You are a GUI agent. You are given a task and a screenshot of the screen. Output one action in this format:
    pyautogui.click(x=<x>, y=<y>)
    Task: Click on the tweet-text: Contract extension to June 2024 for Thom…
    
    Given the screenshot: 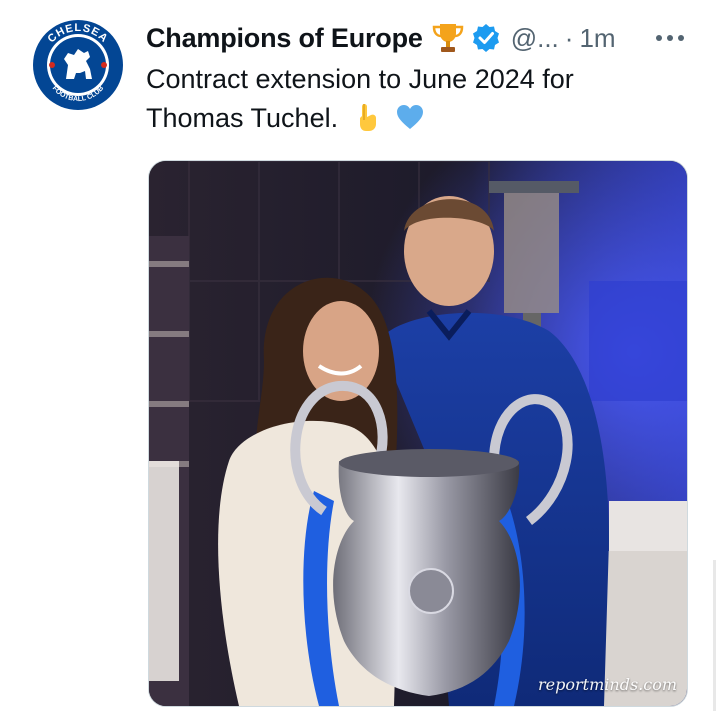 What is the action you would take?
    pyautogui.click(x=416, y=99)
    